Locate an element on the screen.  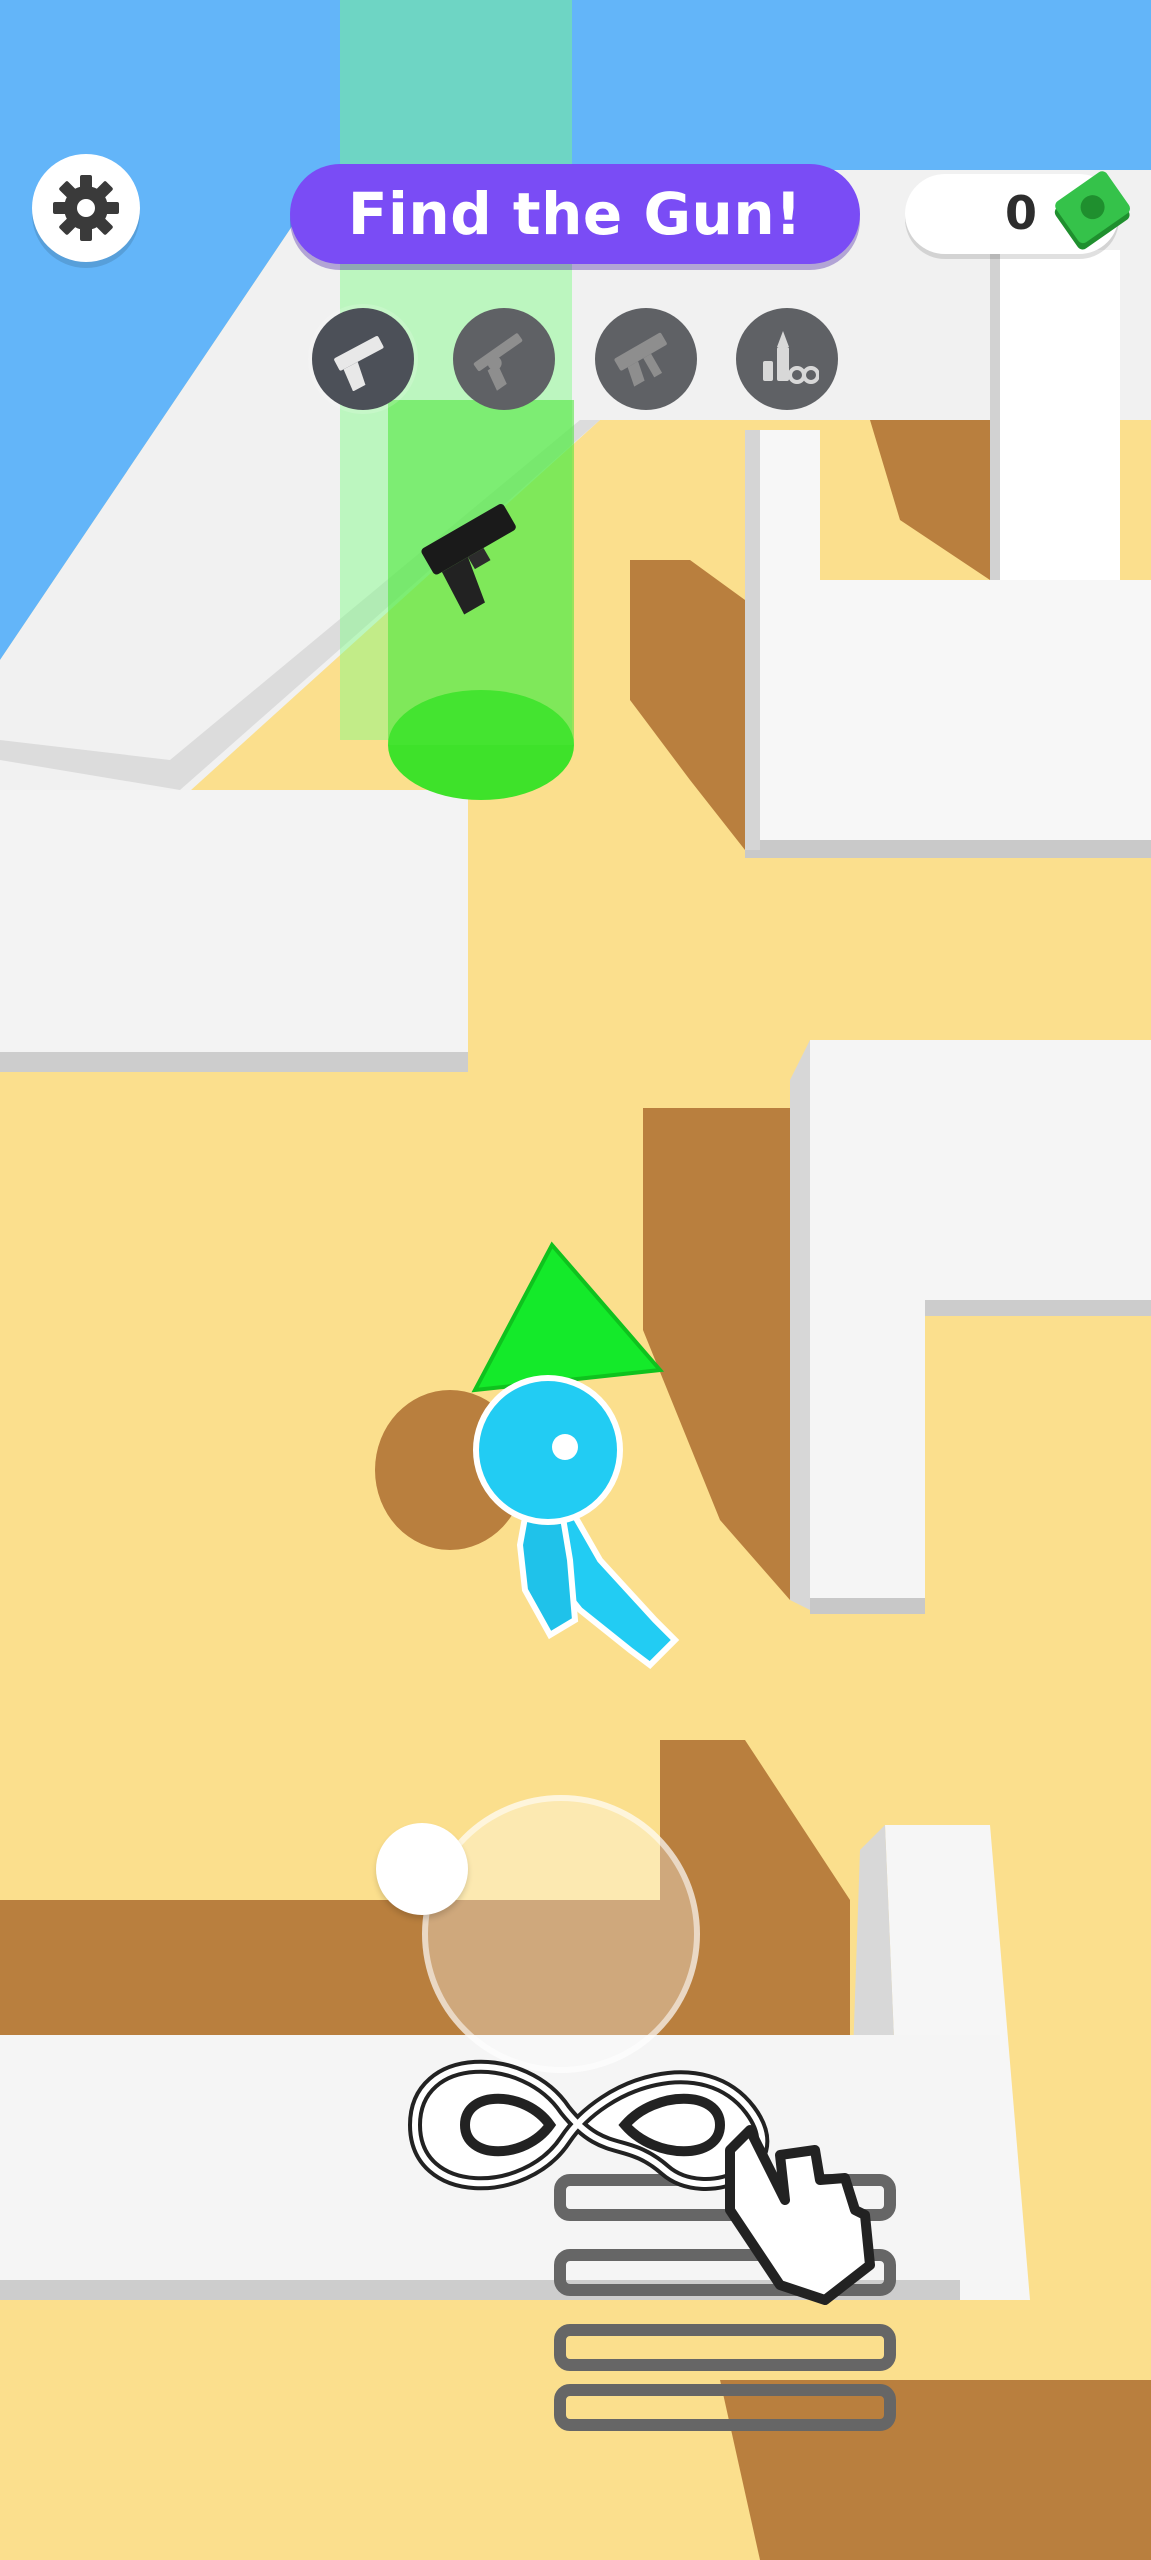
objective-banner: Find the Gun! is located at coordinates (575, 214).